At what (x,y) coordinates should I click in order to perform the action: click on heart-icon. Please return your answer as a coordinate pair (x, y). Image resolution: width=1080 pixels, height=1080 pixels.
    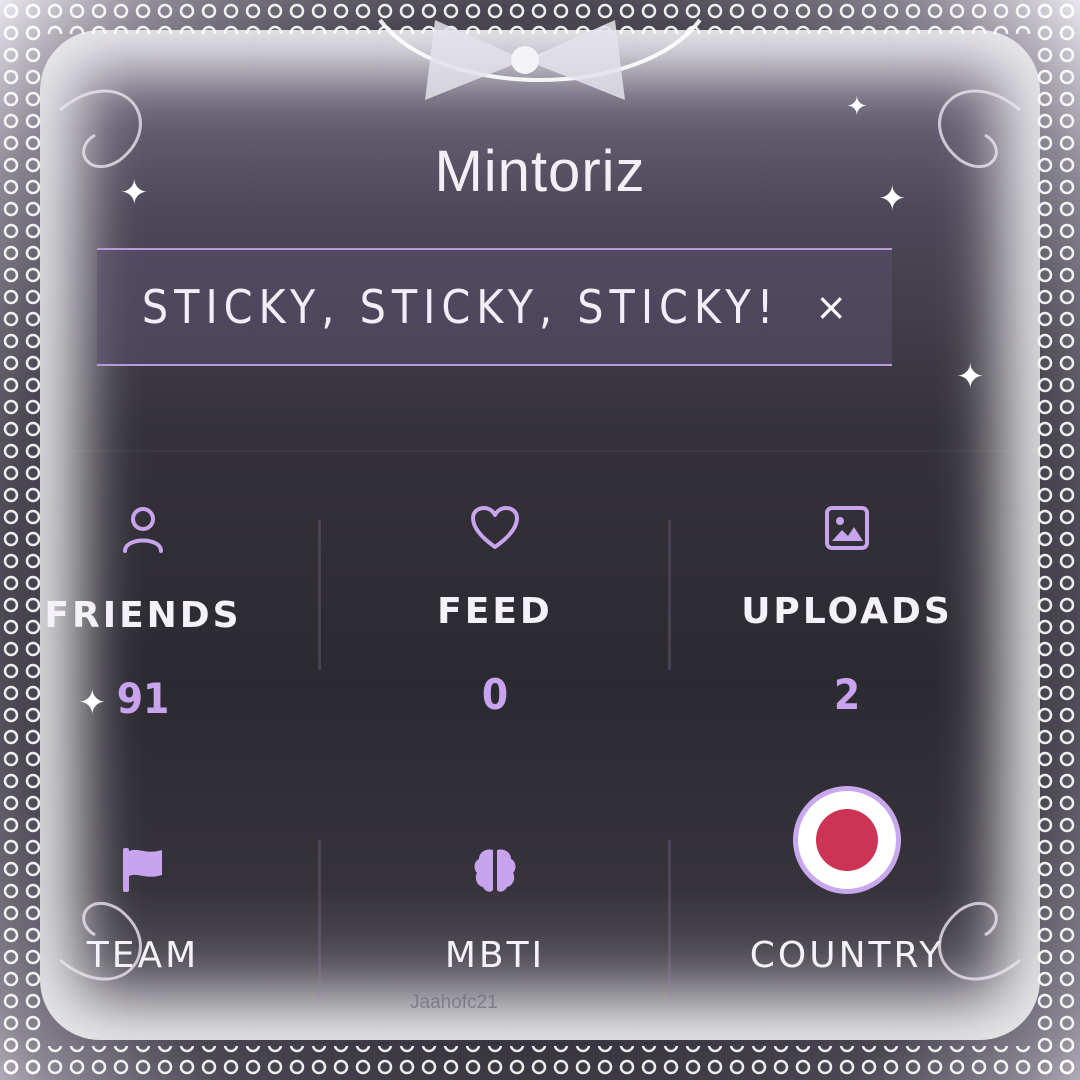
    Looking at the image, I should click on (495, 527).